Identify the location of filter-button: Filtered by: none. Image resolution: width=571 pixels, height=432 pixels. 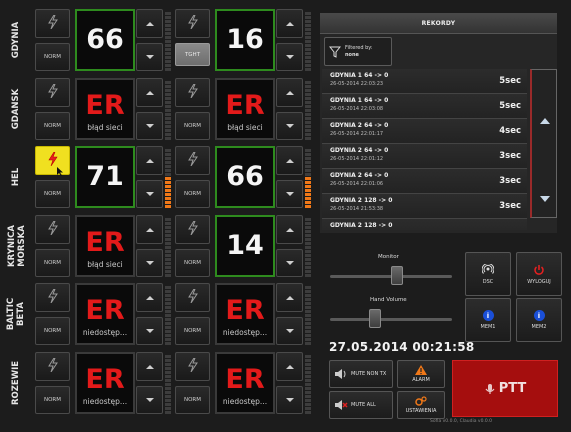
(358, 51).